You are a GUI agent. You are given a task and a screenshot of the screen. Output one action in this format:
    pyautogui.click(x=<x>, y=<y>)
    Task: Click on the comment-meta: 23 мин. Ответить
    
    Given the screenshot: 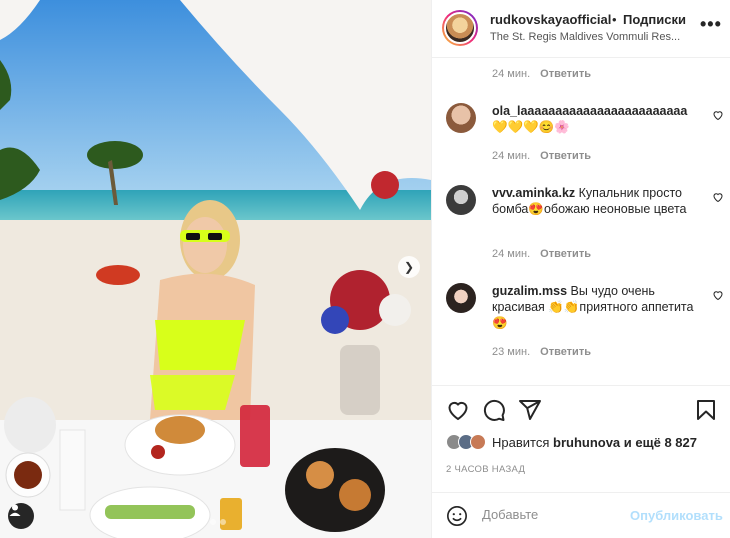 What is the action you would take?
    pyautogui.click(x=541, y=352)
    